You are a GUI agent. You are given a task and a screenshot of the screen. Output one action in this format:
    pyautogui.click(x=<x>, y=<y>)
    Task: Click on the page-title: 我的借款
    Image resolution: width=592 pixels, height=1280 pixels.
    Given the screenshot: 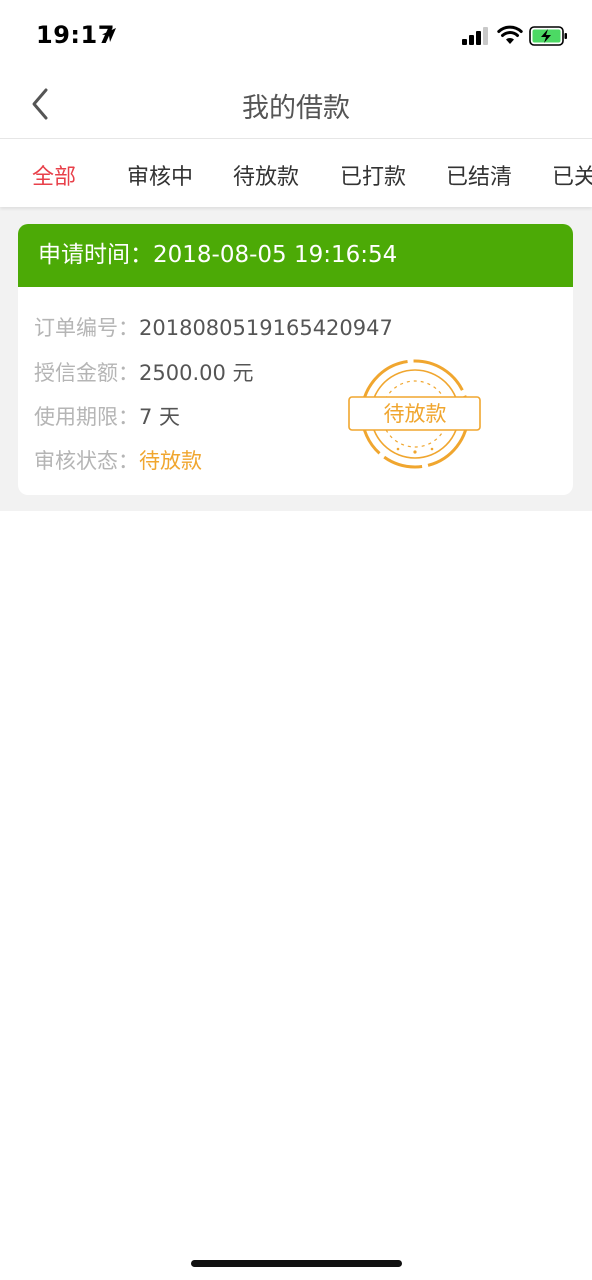 What is the action you would take?
    pyautogui.click(x=296, y=108)
    